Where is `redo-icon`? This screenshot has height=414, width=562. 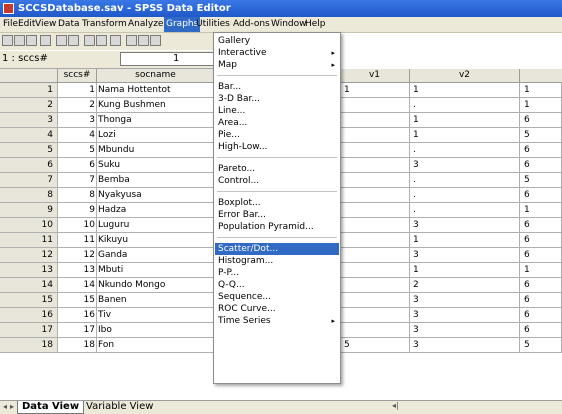 redo-icon is located at coordinates (73, 40).